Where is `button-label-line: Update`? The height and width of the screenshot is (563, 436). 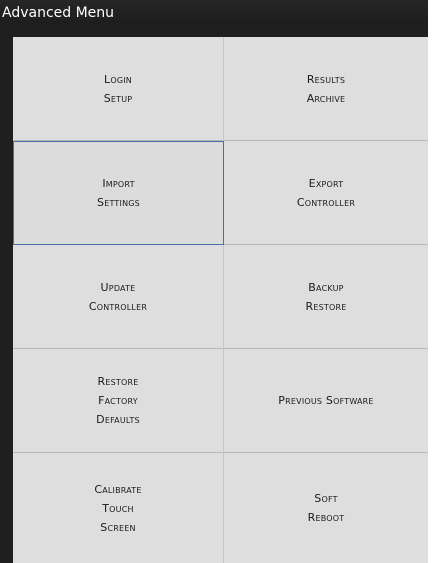 button-label-line: Update is located at coordinates (118, 287).